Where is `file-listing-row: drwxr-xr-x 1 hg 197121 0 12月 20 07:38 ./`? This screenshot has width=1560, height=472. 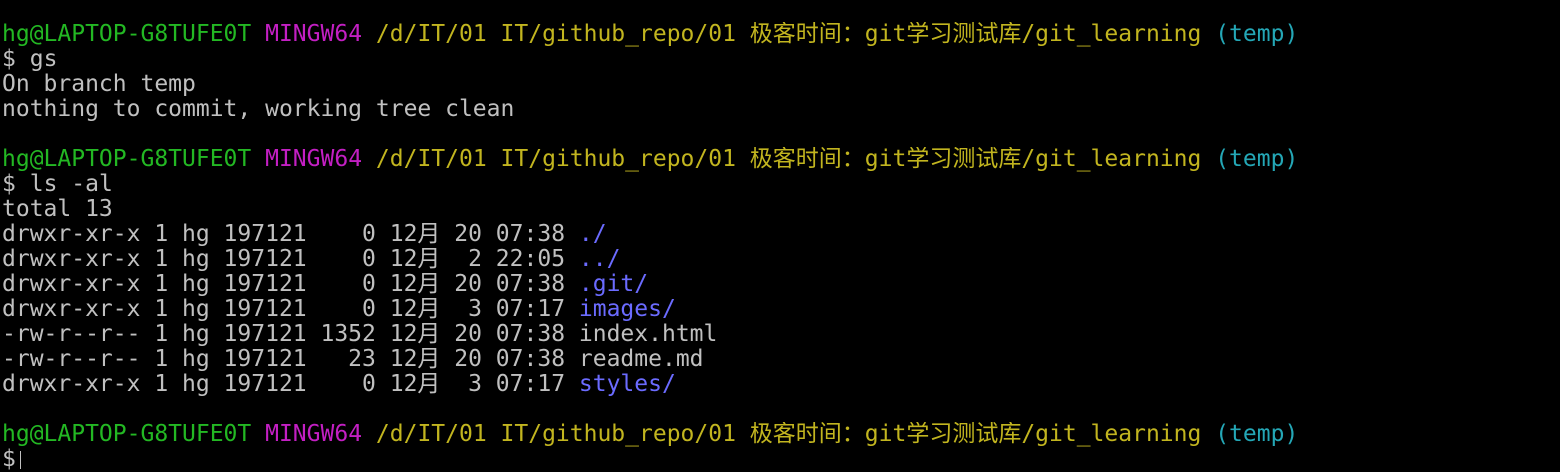
file-listing-row: drwxr-xr-x 1 hg 197121 0 12月 20 07:38 ./ is located at coordinates (780, 234).